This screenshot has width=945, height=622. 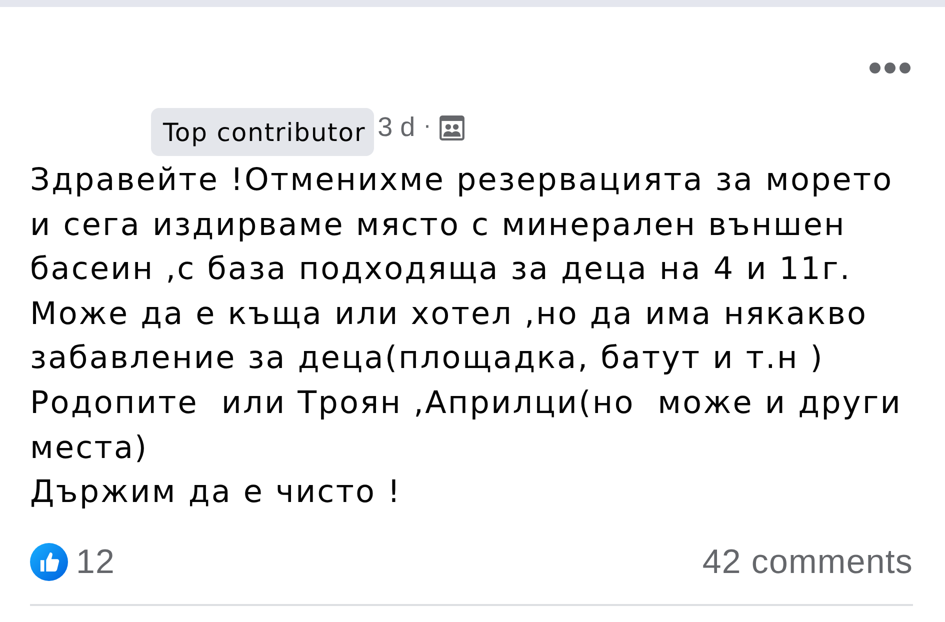 What do you see at coordinates (96, 562) in the screenshot?
I see `reaction-count: 12` at bounding box center [96, 562].